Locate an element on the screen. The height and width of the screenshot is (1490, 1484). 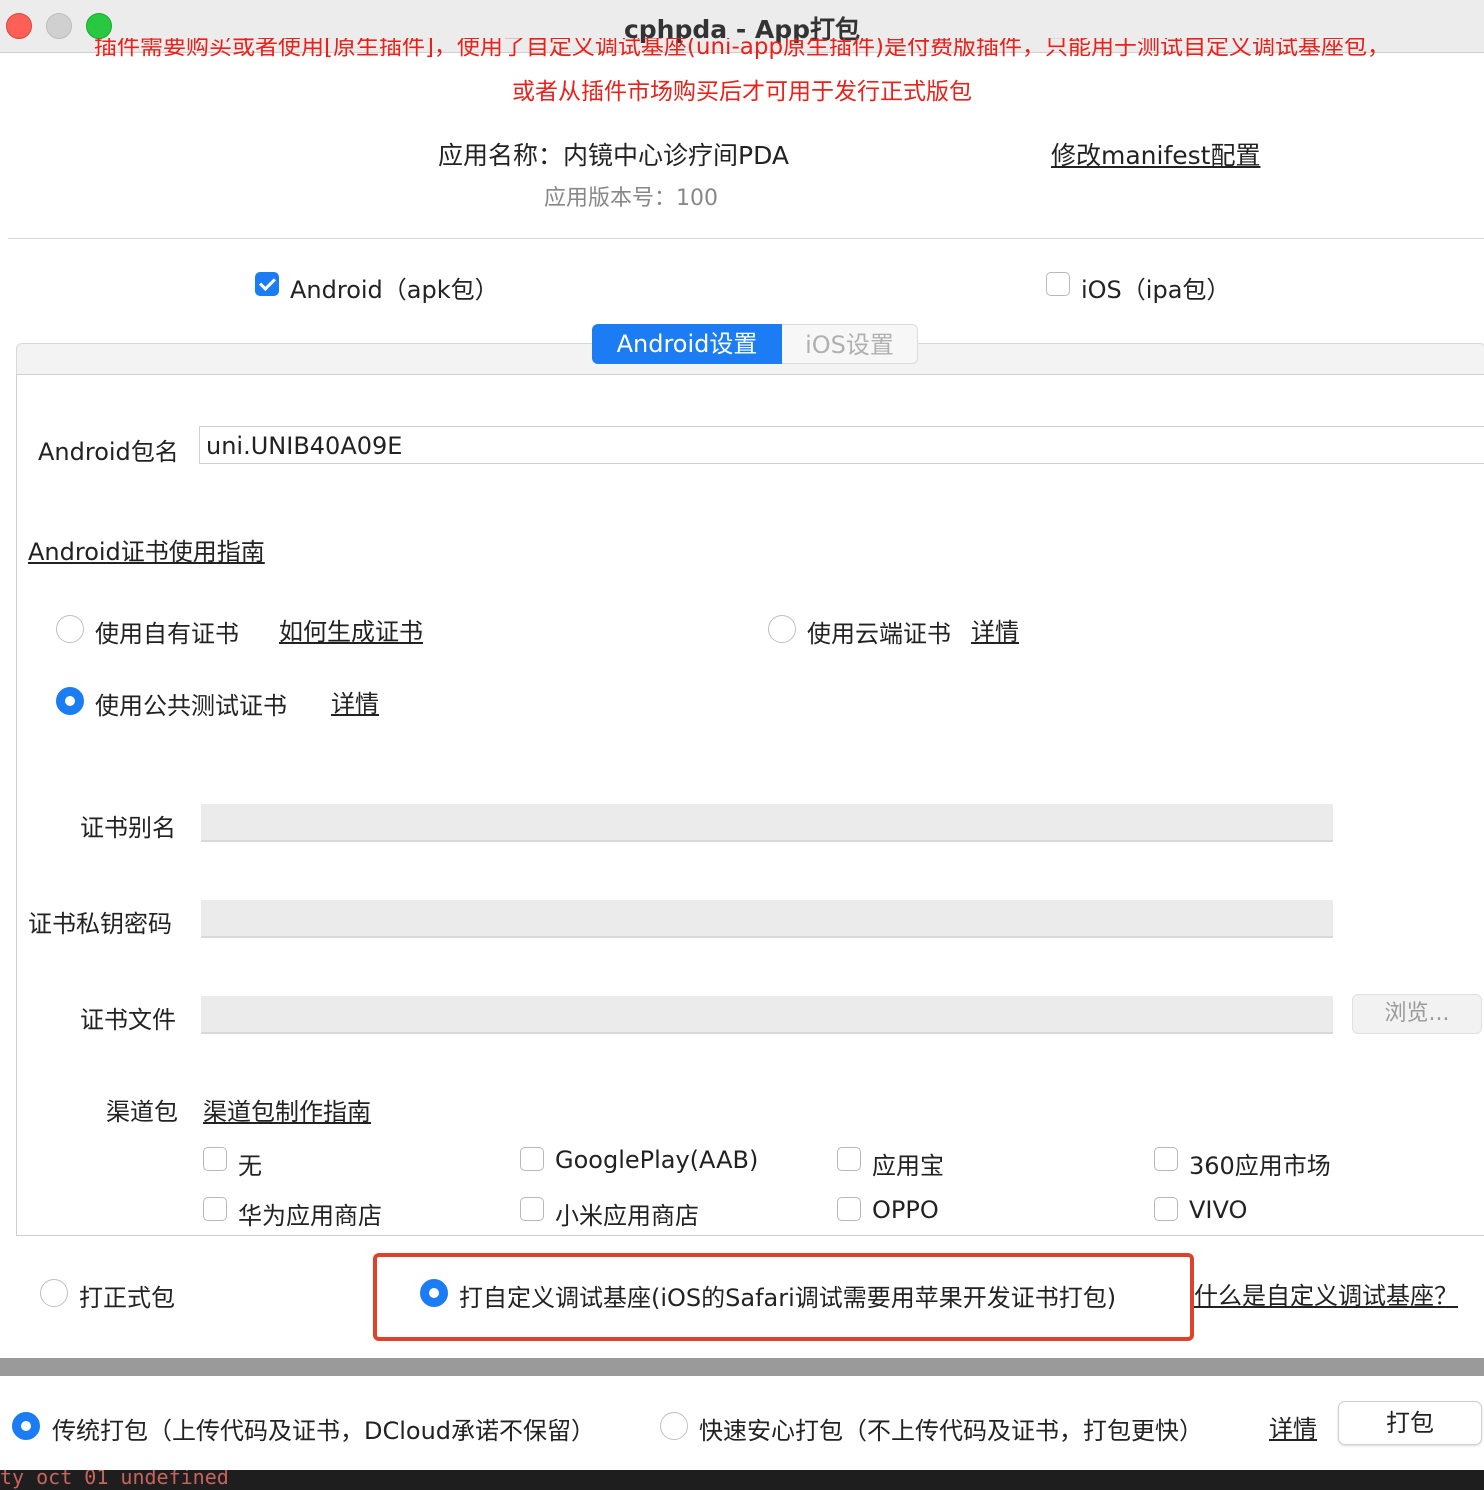
channel-checkbox-none is located at coordinates (215, 1159).